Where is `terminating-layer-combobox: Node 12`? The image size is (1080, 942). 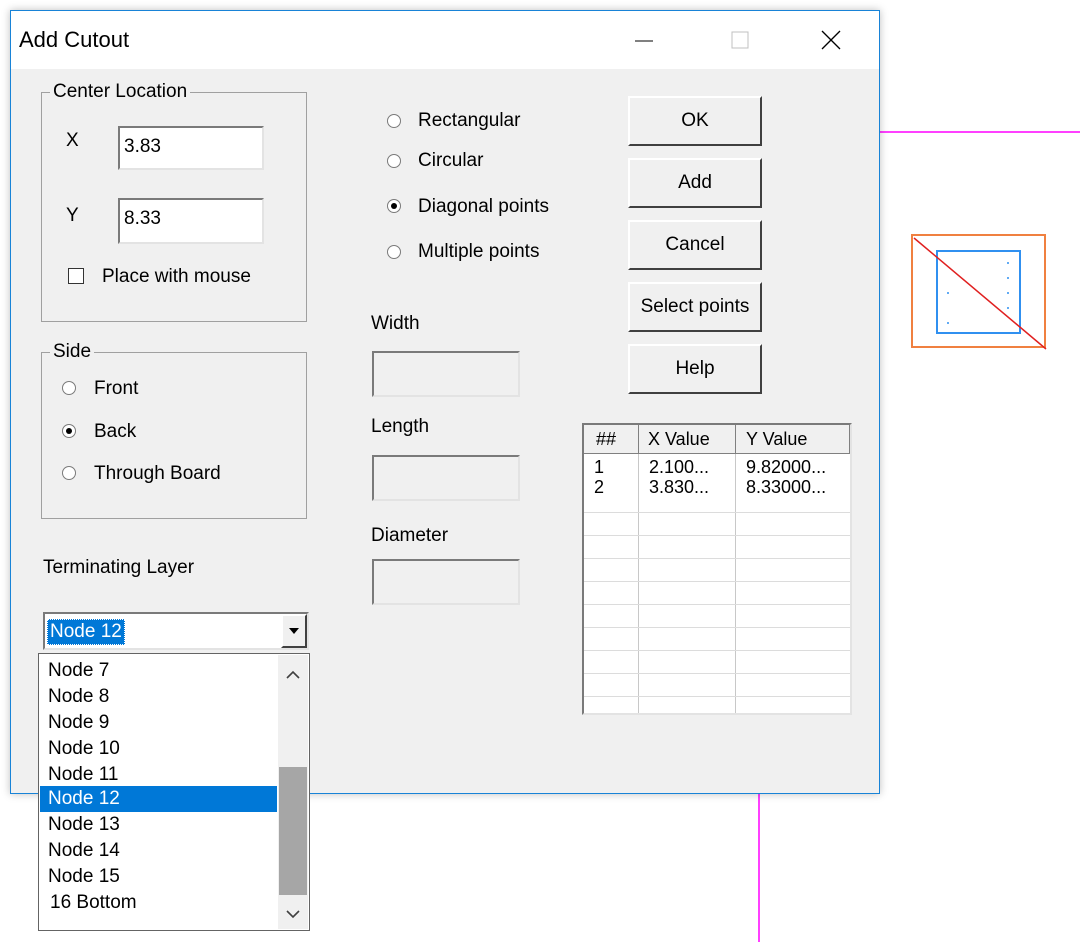
terminating-layer-combobox: Node 12 is located at coordinates (176, 631).